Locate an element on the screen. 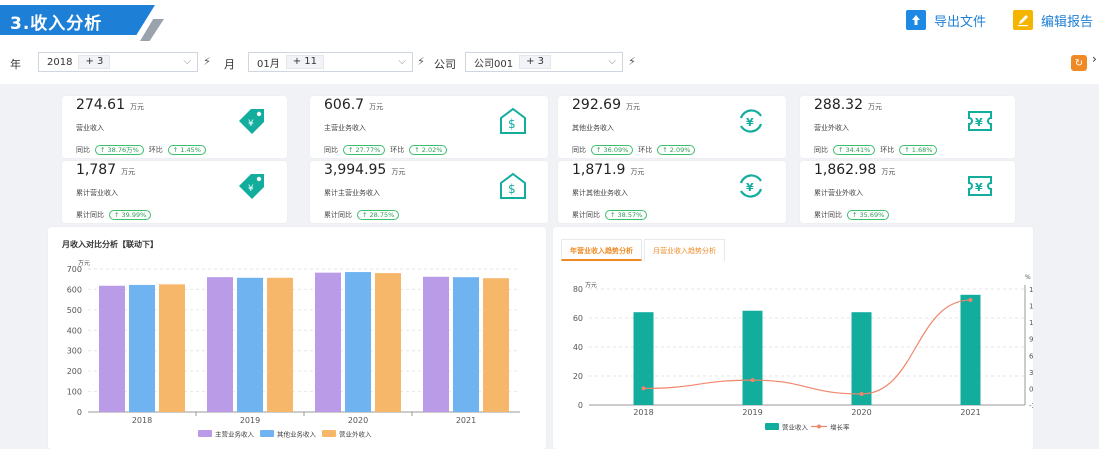 The width and height of the screenshot is (1099, 449). y-tick-label: 80 is located at coordinates (578, 289).